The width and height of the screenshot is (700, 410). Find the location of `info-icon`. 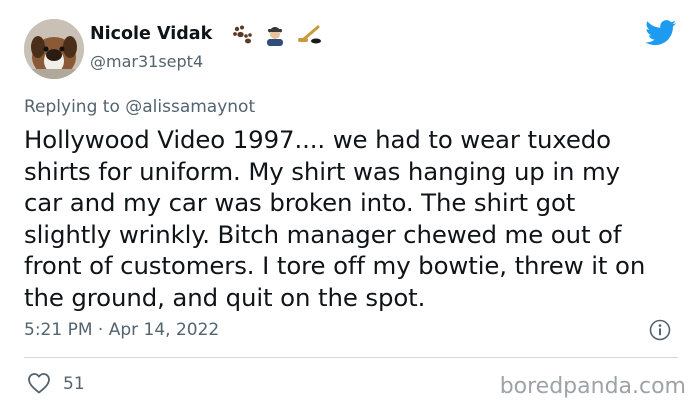

info-icon is located at coordinates (660, 330).